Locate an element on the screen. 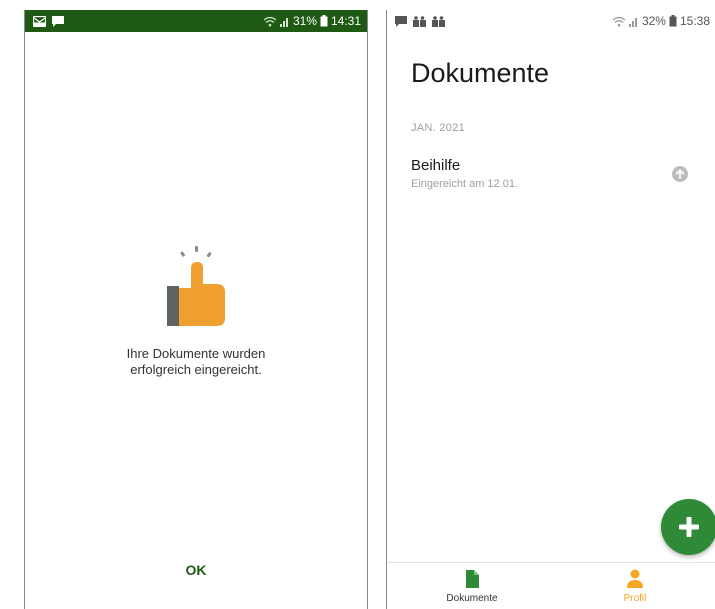  document-title: Beihilfe is located at coordinates (436, 165).